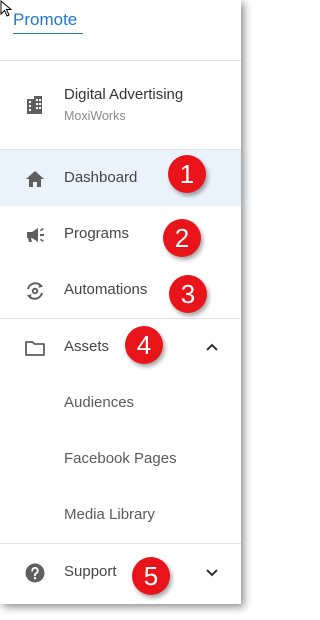  I want to click on sub-item-facebook-pages: Facebook Pages, so click(120, 458).